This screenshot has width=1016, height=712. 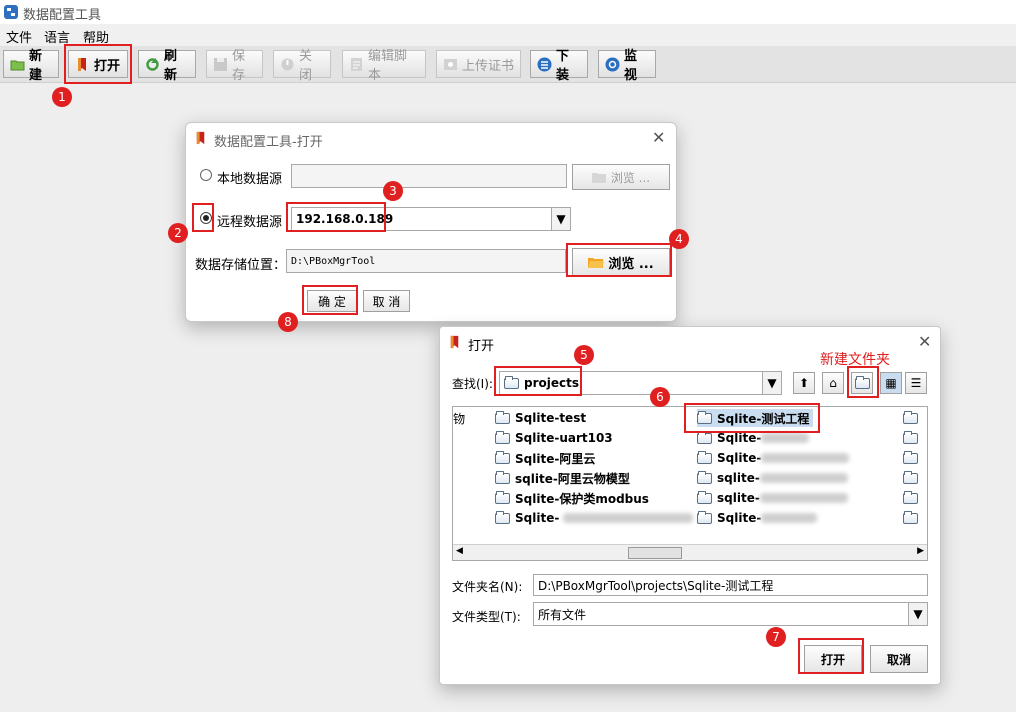 What do you see at coordinates (36, 66) in the screenshot?
I see `new-button-label: 新建` at bounding box center [36, 66].